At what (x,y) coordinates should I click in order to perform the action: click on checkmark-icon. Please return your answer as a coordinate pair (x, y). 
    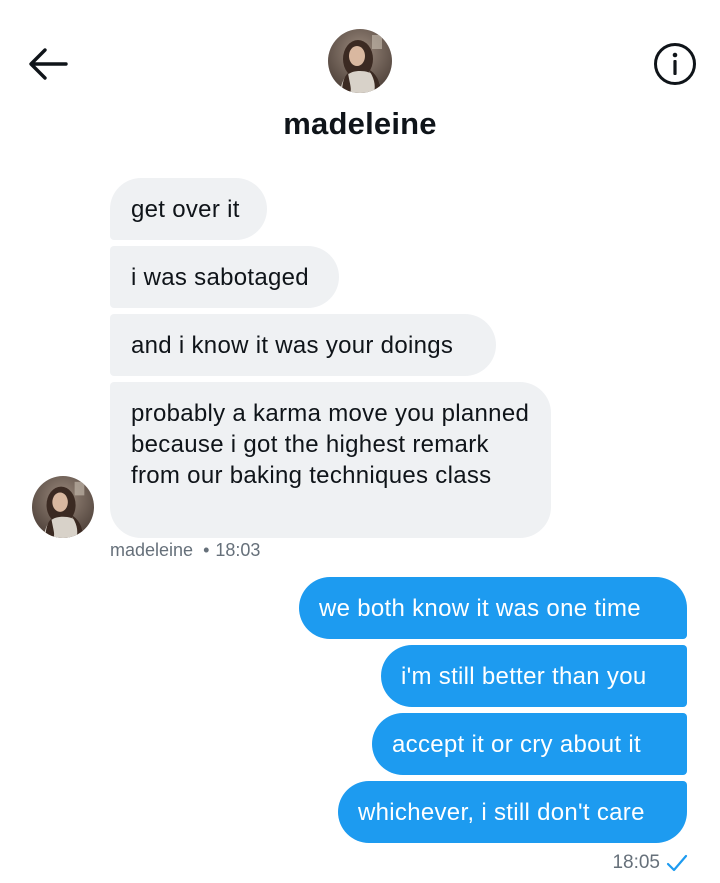
    Looking at the image, I should click on (677, 863).